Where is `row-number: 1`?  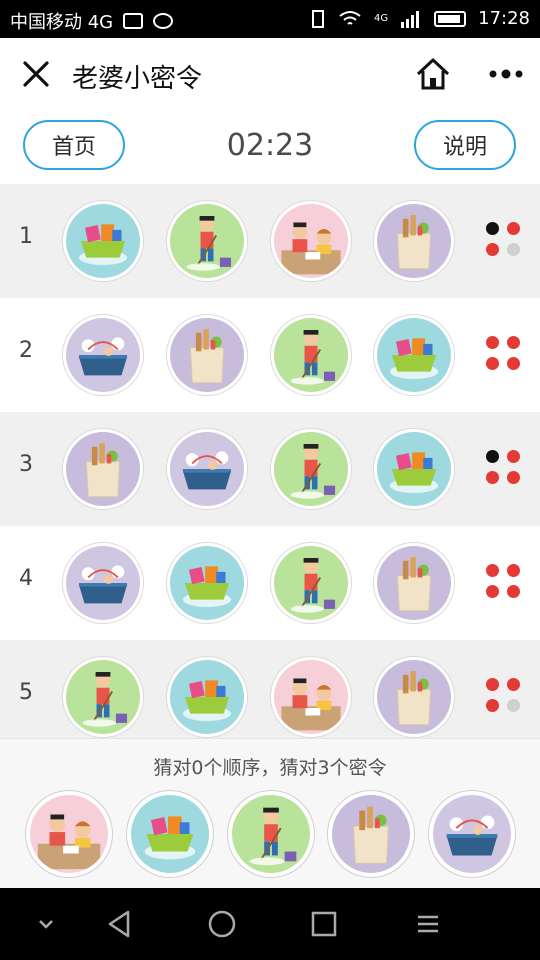 row-number: 1 is located at coordinates (26, 236).